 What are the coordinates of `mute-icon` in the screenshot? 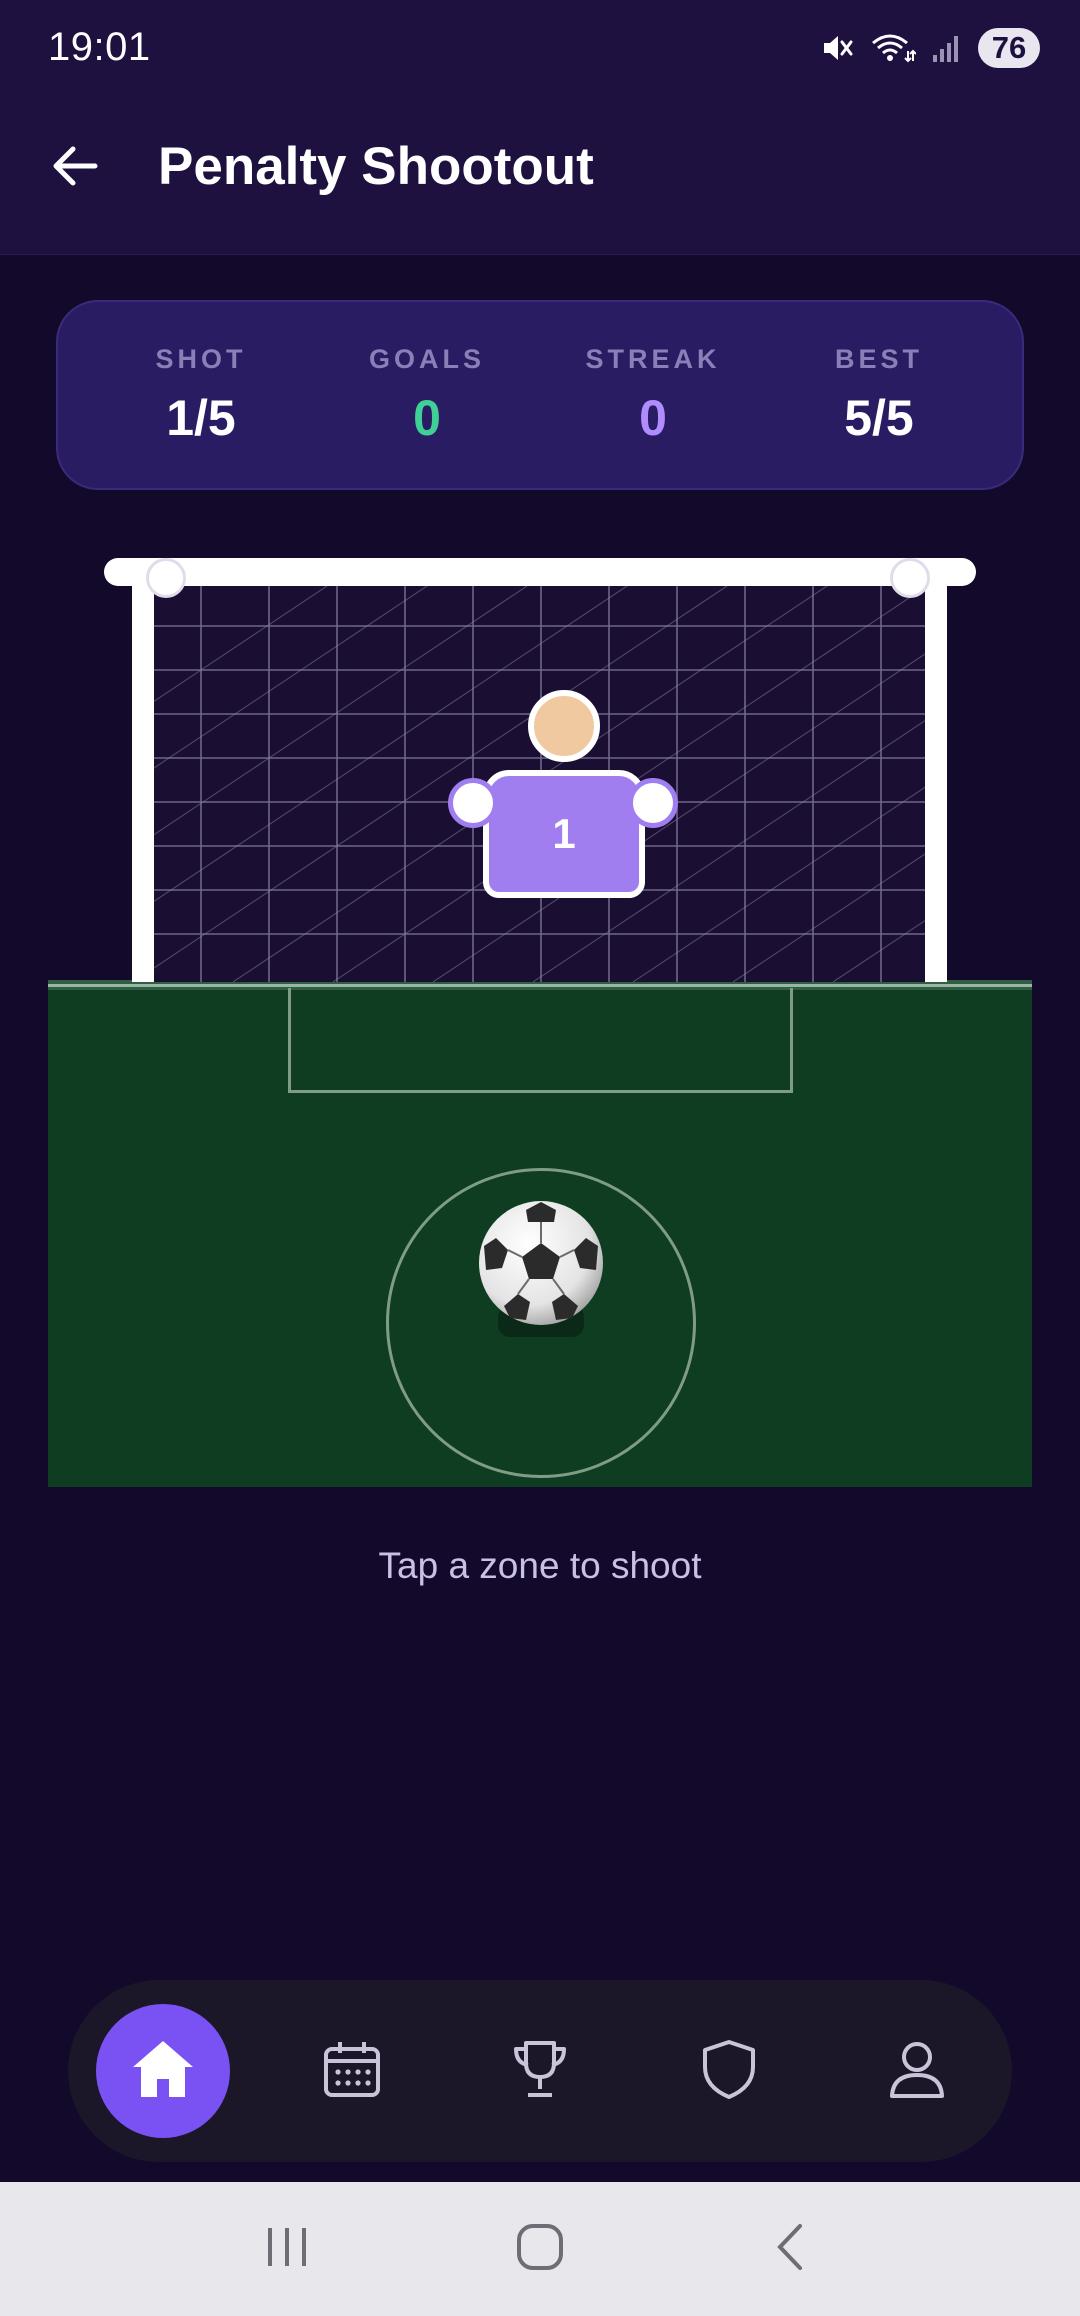 It's located at (837, 48).